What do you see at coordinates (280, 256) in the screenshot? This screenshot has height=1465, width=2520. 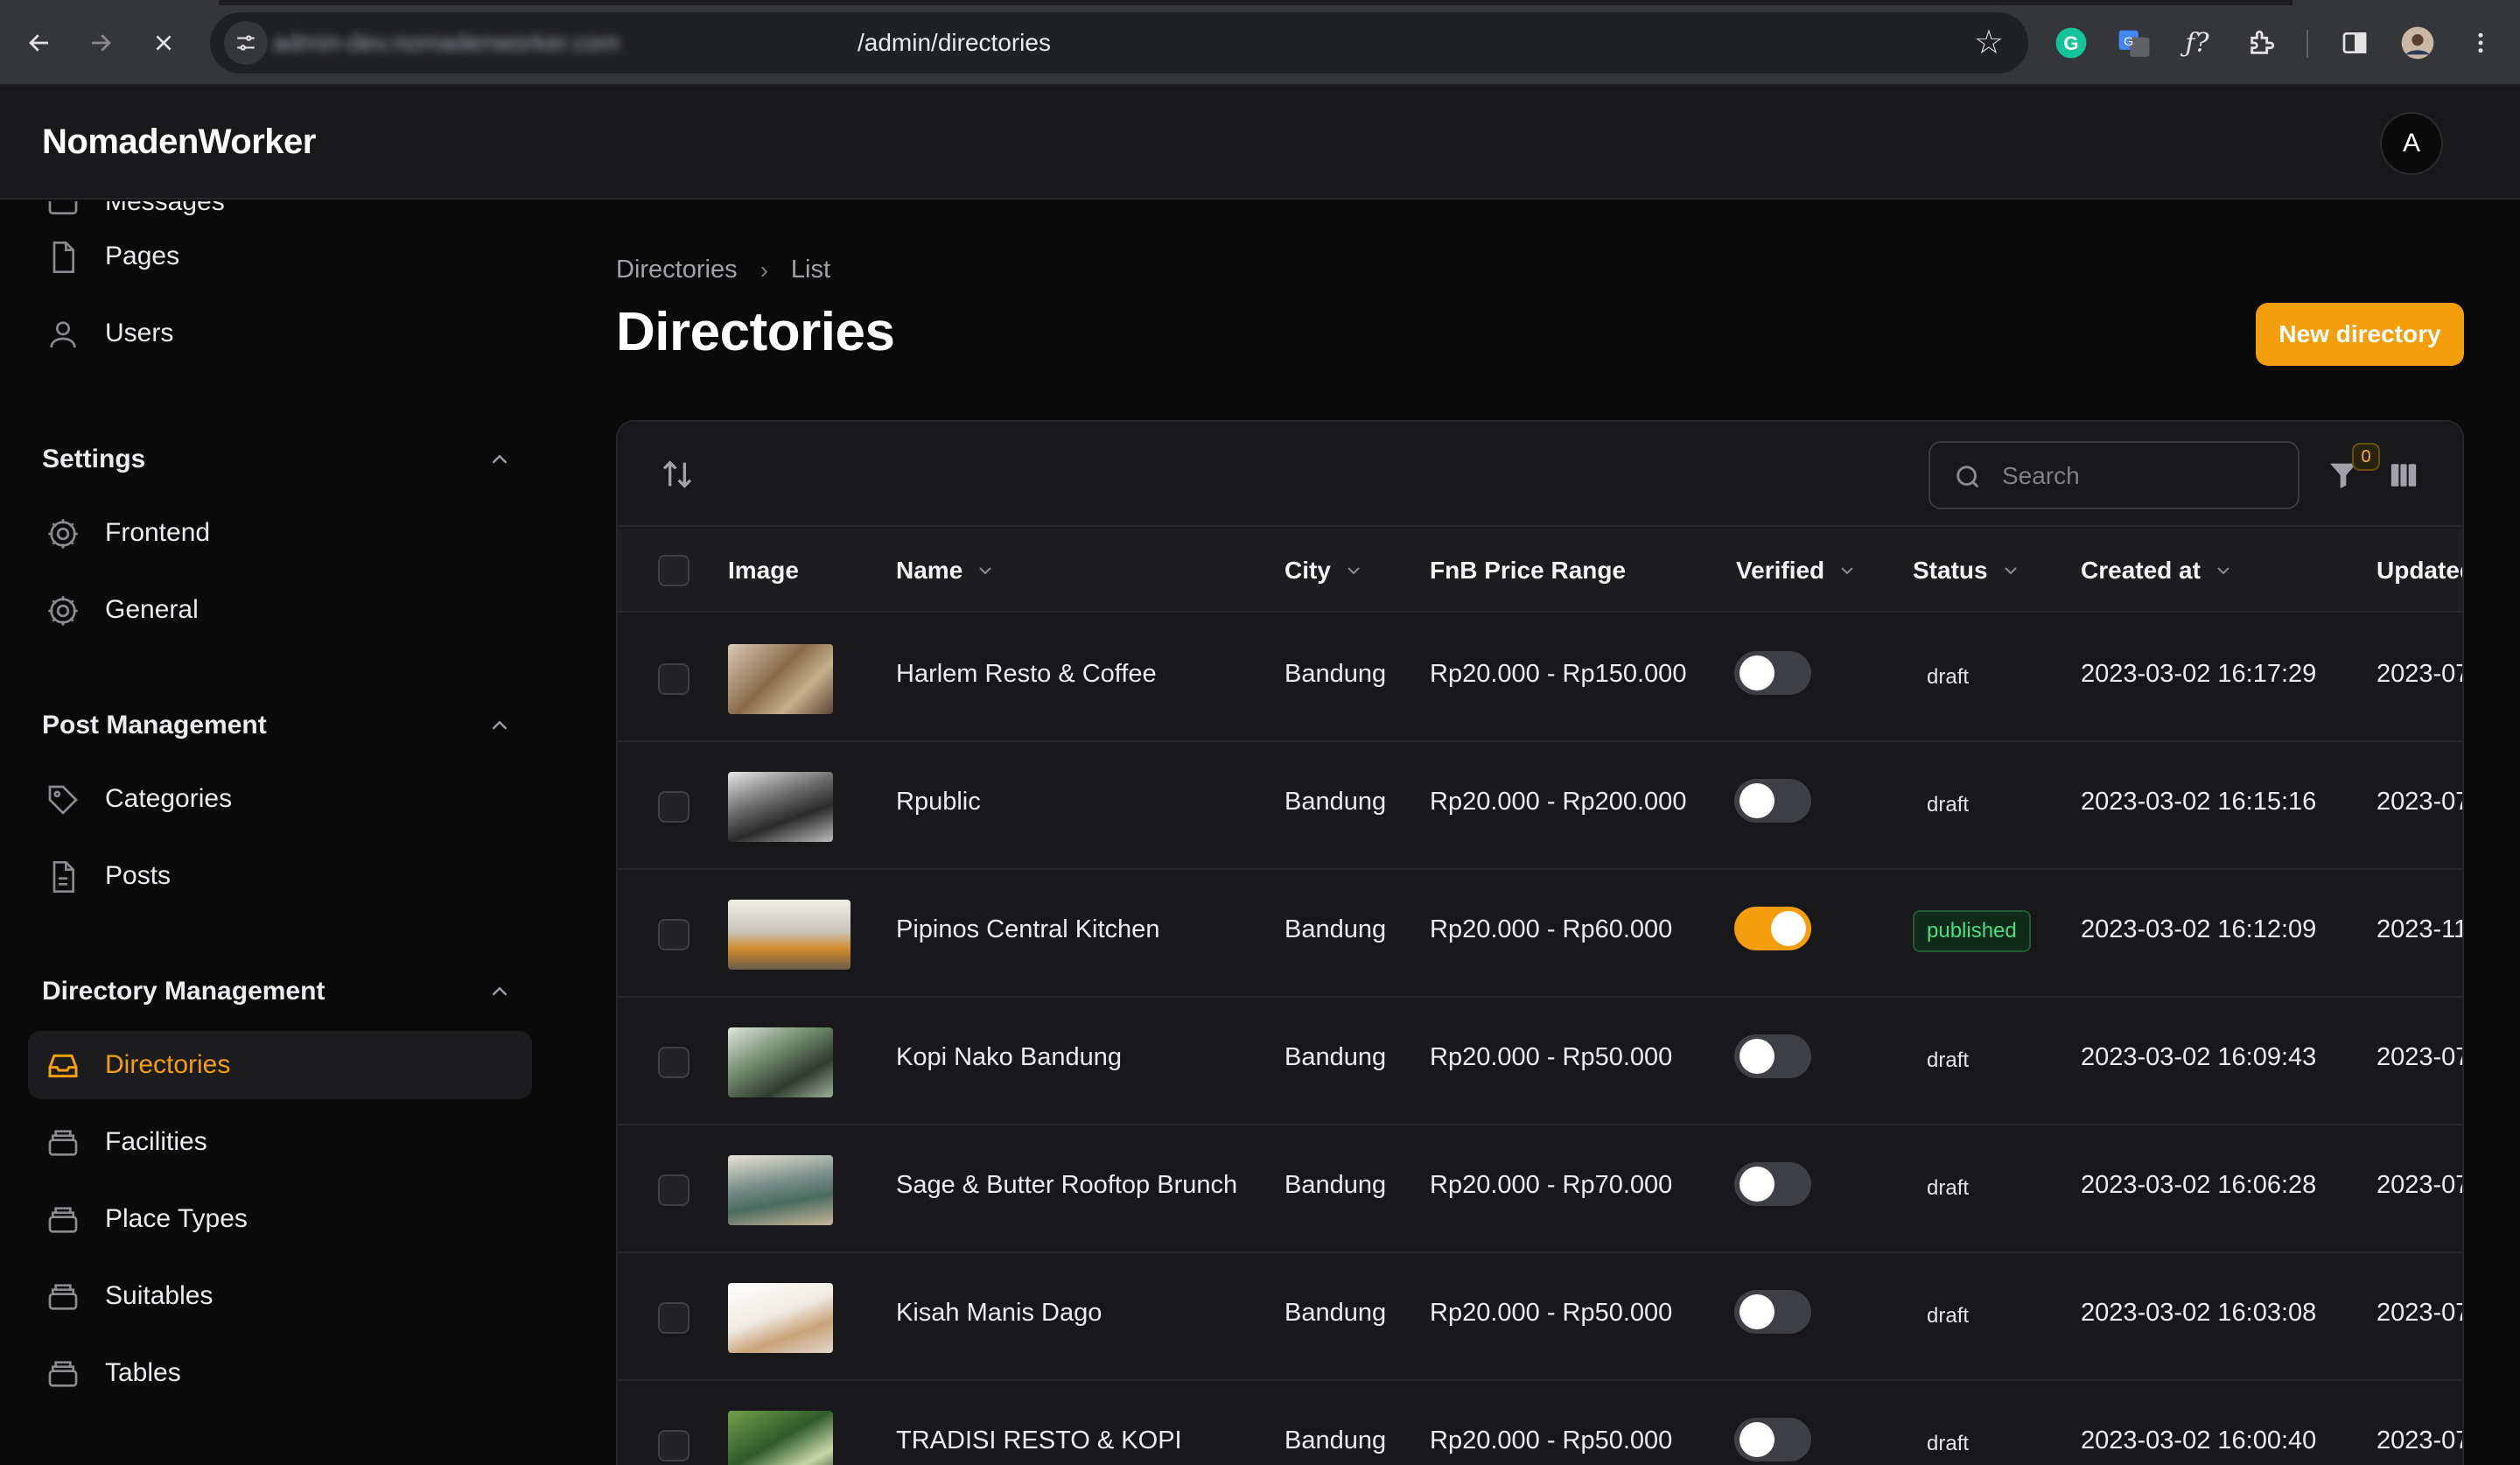 I see `sidebar-item-pages: Pages` at bounding box center [280, 256].